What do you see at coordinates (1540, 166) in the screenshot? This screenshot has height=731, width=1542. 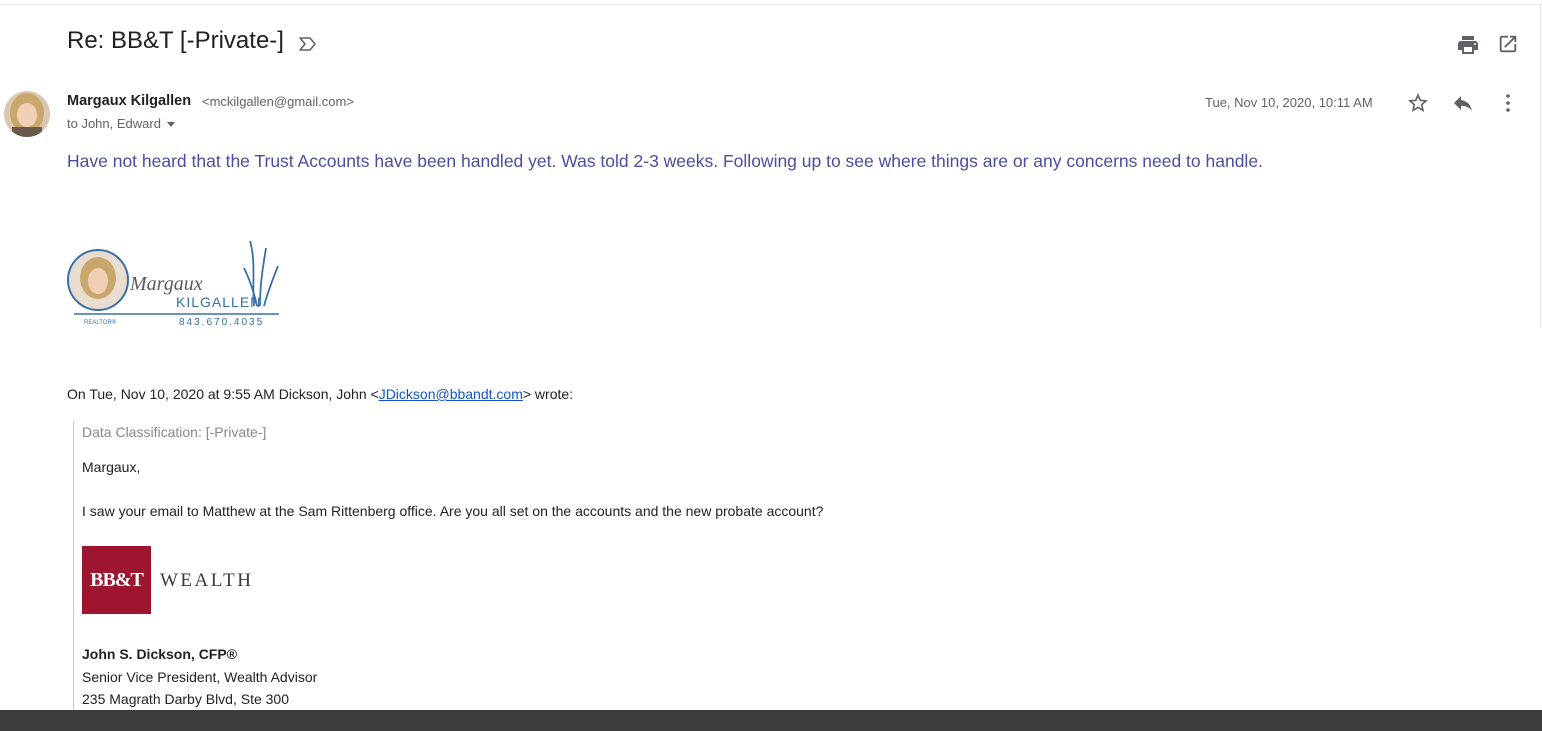 I see `right-divider` at bounding box center [1540, 166].